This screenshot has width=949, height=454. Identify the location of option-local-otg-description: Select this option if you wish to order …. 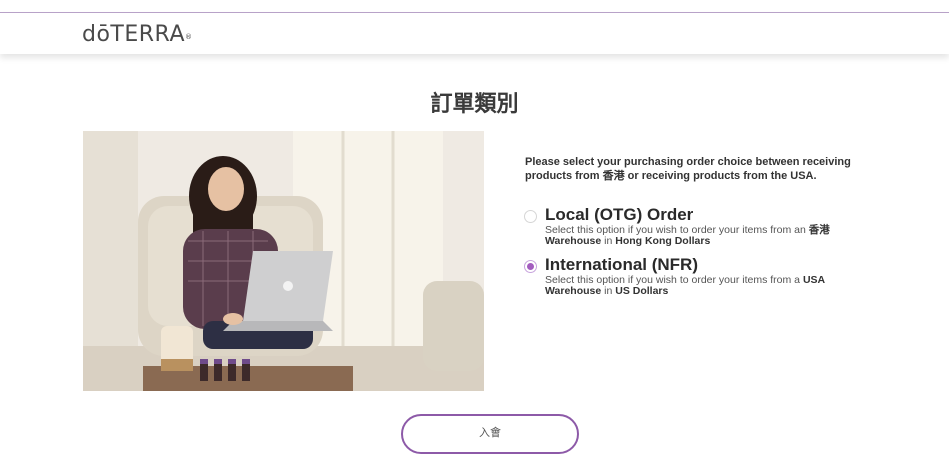
(687, 235).